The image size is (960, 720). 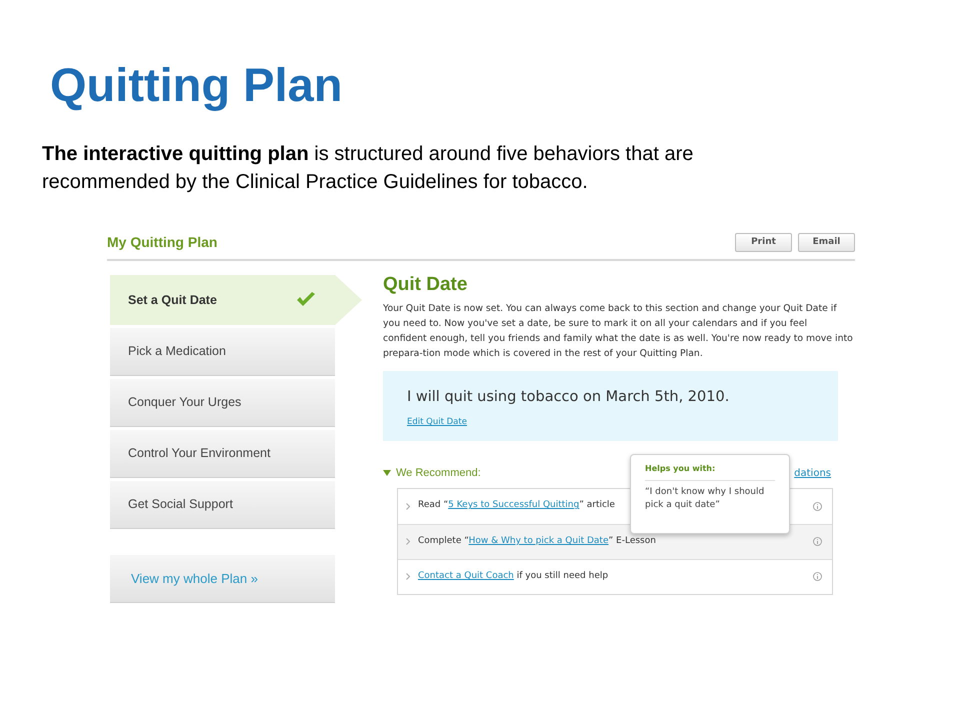 I want to click on tooltip-title: Helps you with:, so click(x=710, y=472).